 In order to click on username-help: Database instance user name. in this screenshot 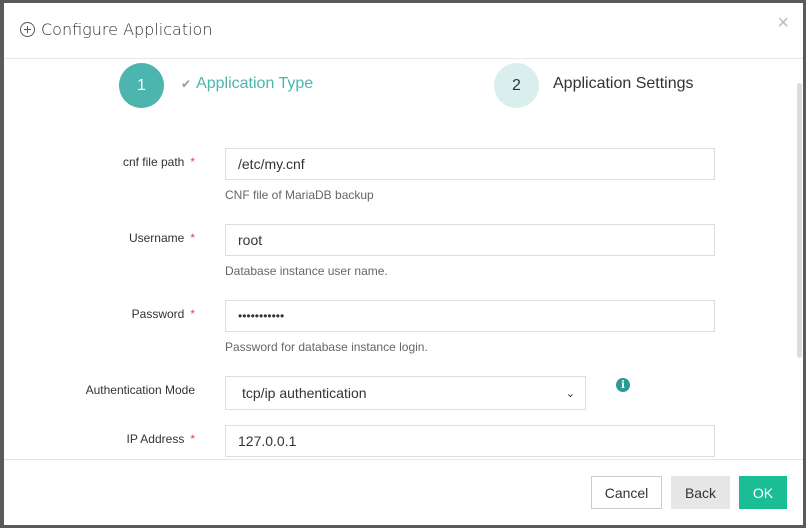, I will do `click(306, 271)`.